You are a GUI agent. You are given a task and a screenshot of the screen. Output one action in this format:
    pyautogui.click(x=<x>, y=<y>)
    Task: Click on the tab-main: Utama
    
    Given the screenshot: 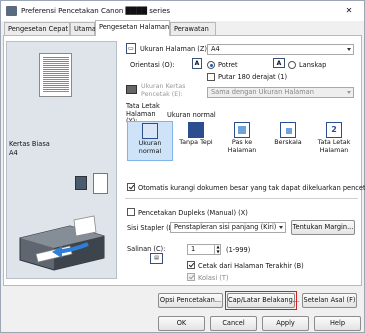 What is the action you would take?
    pyautogui.click(x=83, y=28)
    